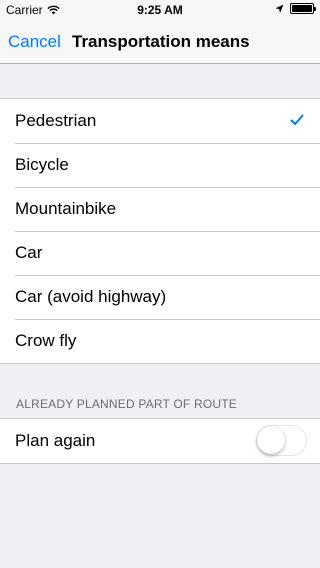  I want to click on plan-again-label: Plan again, so click(55, 440).